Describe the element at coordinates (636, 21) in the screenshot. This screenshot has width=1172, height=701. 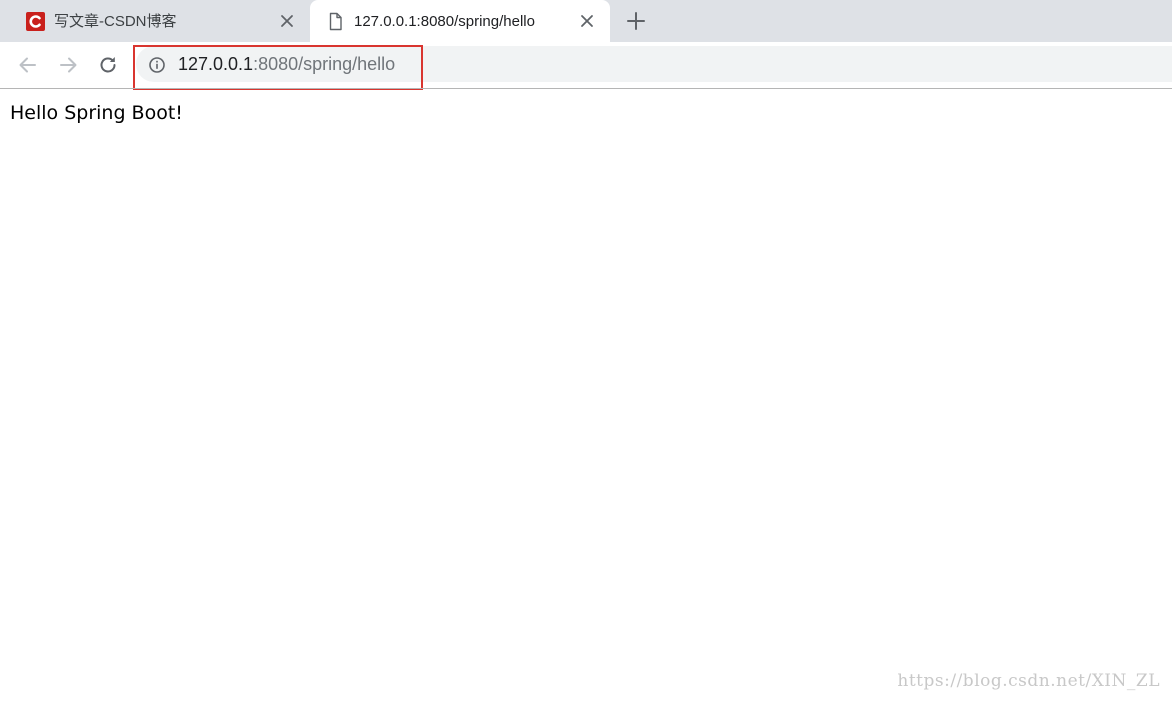
I see `plus-icon` at that location.